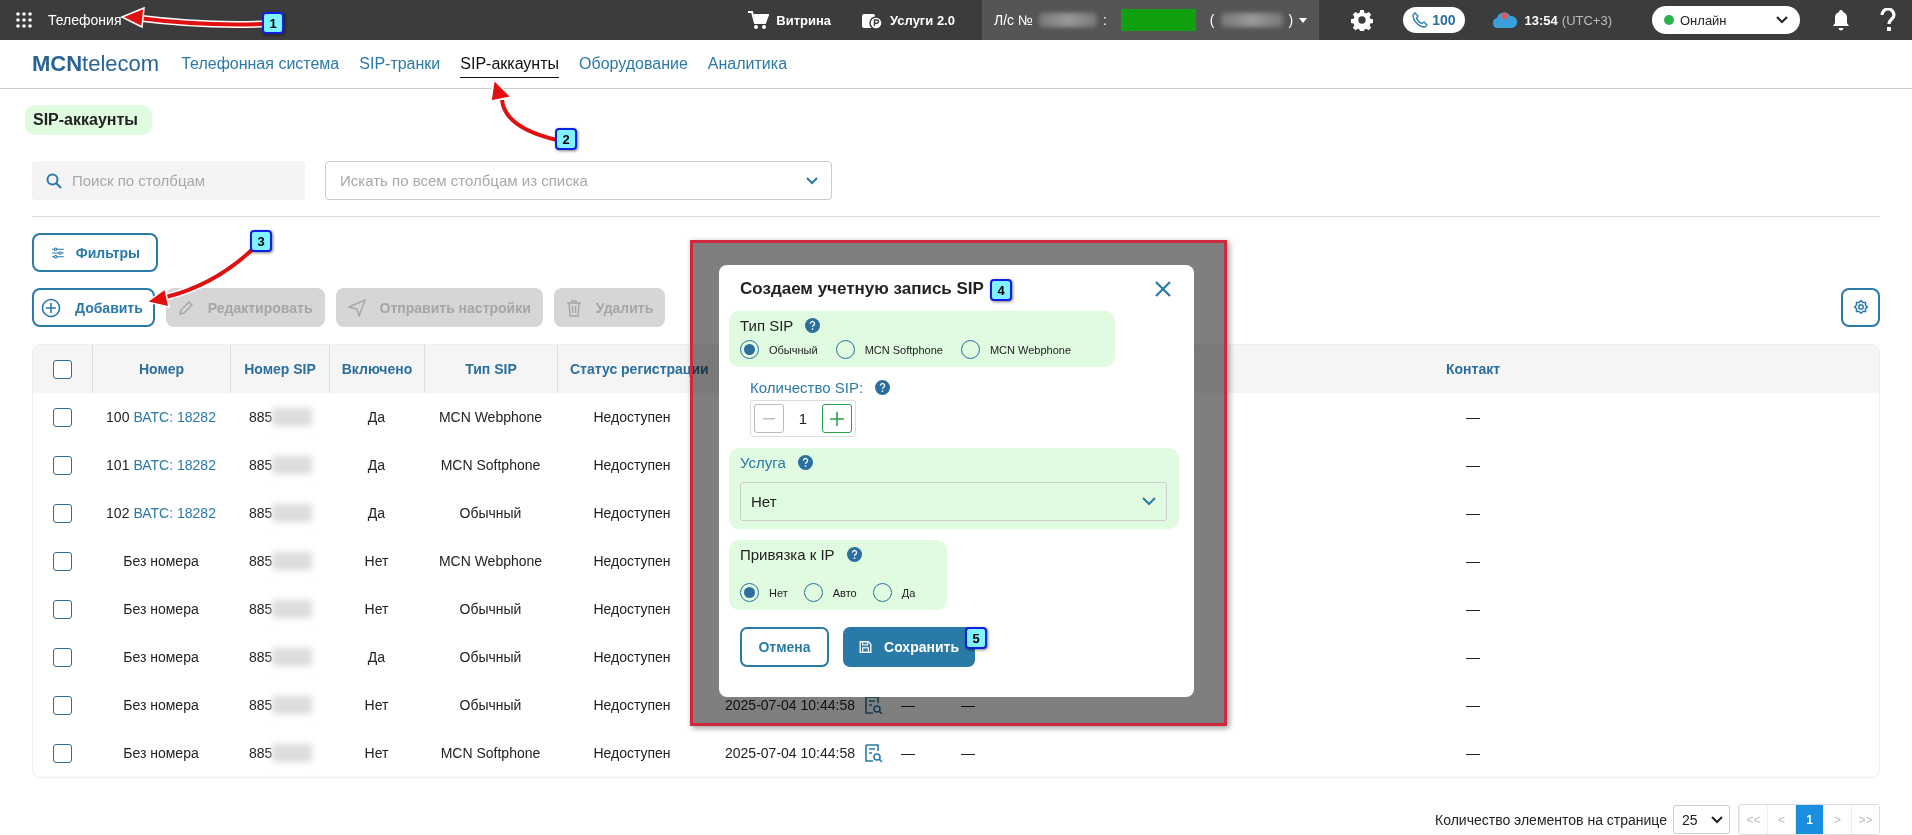  What do you see at coordinates (787, 554) in the screenshot?
I see `field-label: Привязка к IP` at bounding box center [787, 554].